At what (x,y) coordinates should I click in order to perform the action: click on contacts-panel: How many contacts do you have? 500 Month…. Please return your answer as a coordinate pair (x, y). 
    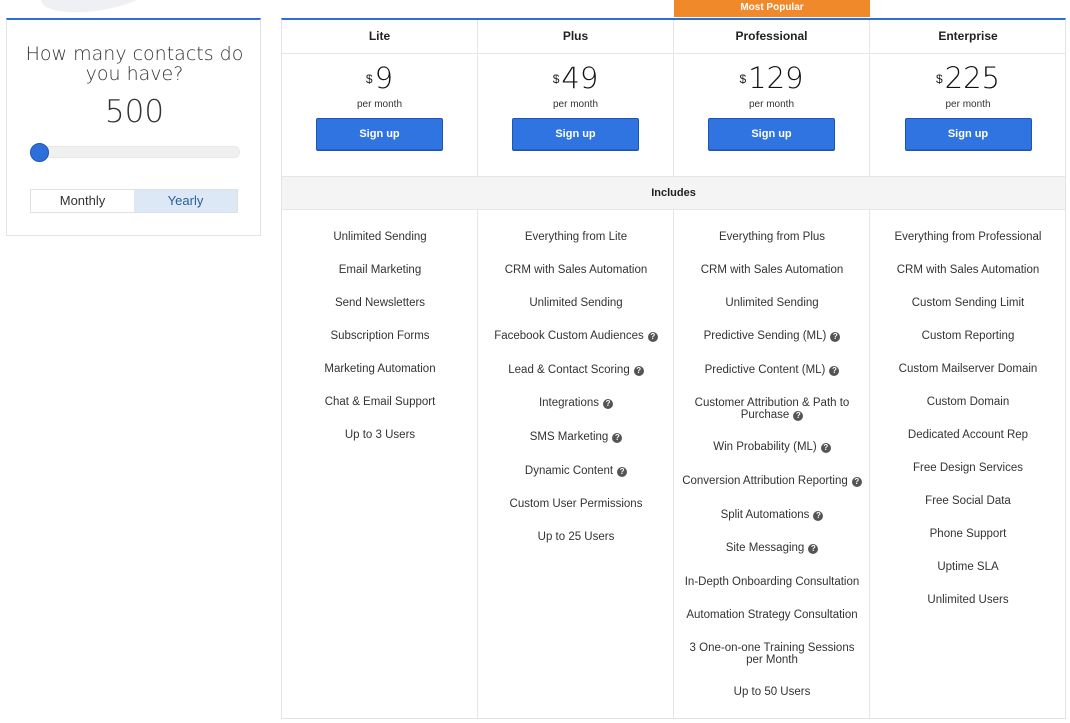
    Looking at the image, I should click on (133, 127).